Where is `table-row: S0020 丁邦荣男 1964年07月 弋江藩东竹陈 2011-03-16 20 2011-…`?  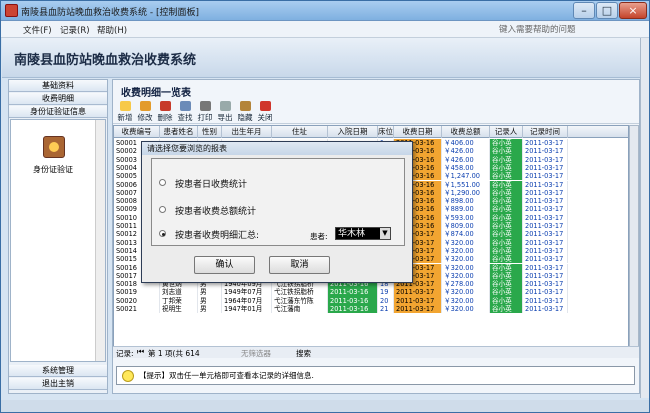 table-row: S0020 丁邦荣男 1964年07月 弋江藩东竹陈 2011-03-16 20 2011-… is located at coordinates (371, 300).